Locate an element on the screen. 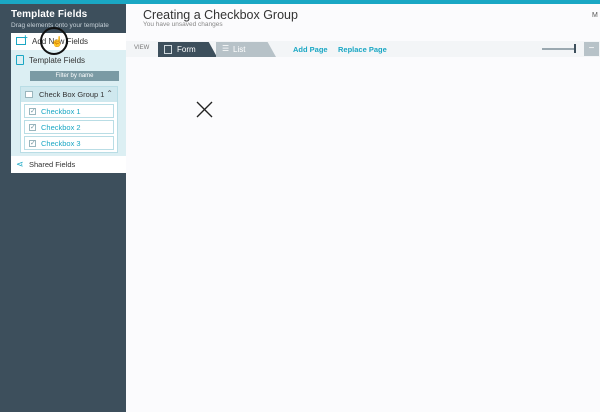 This screenshot has height=412, width=600. tab-list: ☰ List is located at coordinates (246, 49).